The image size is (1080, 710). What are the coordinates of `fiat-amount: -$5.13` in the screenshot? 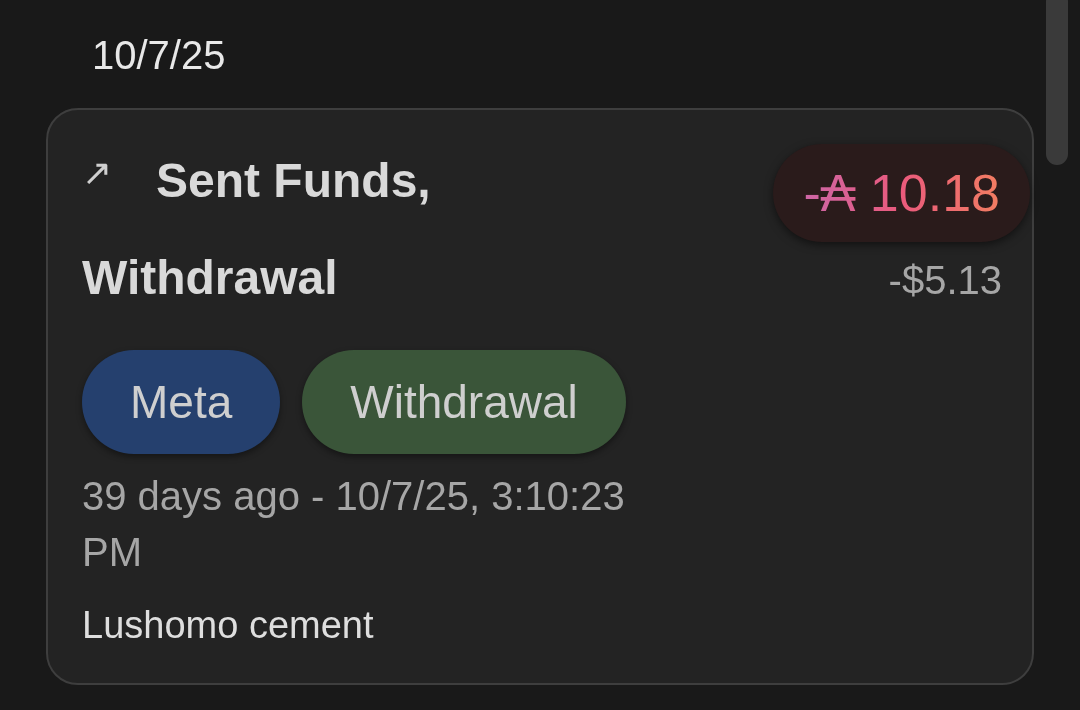 It's located at (945, 280).